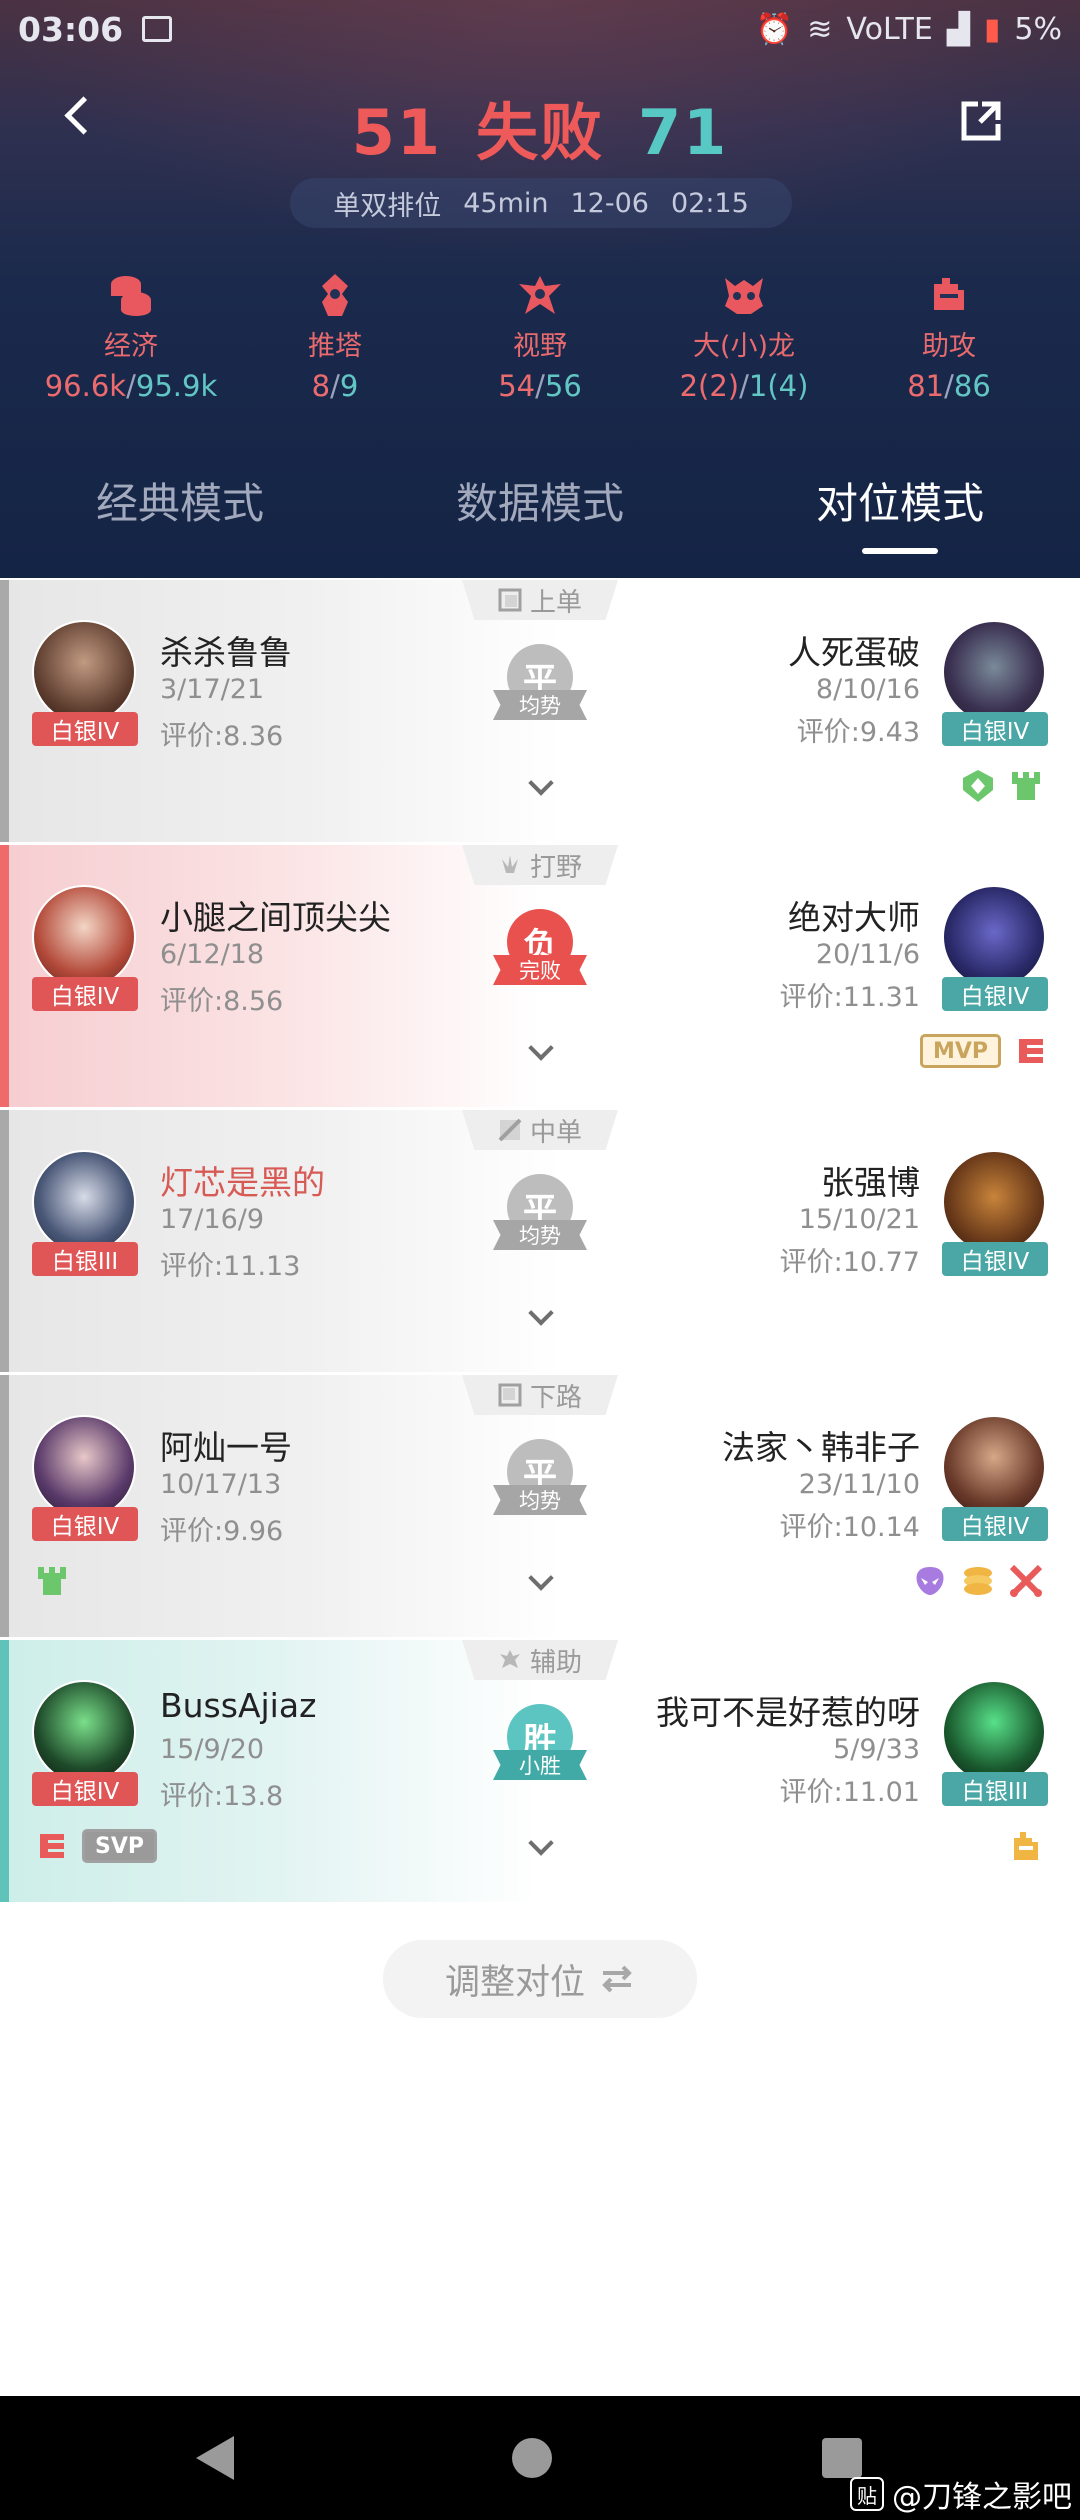  What do you see at coordinates (683, 132) in the screenshot?
I see `right-team-kills: 71` at bounding box center [683, 132].